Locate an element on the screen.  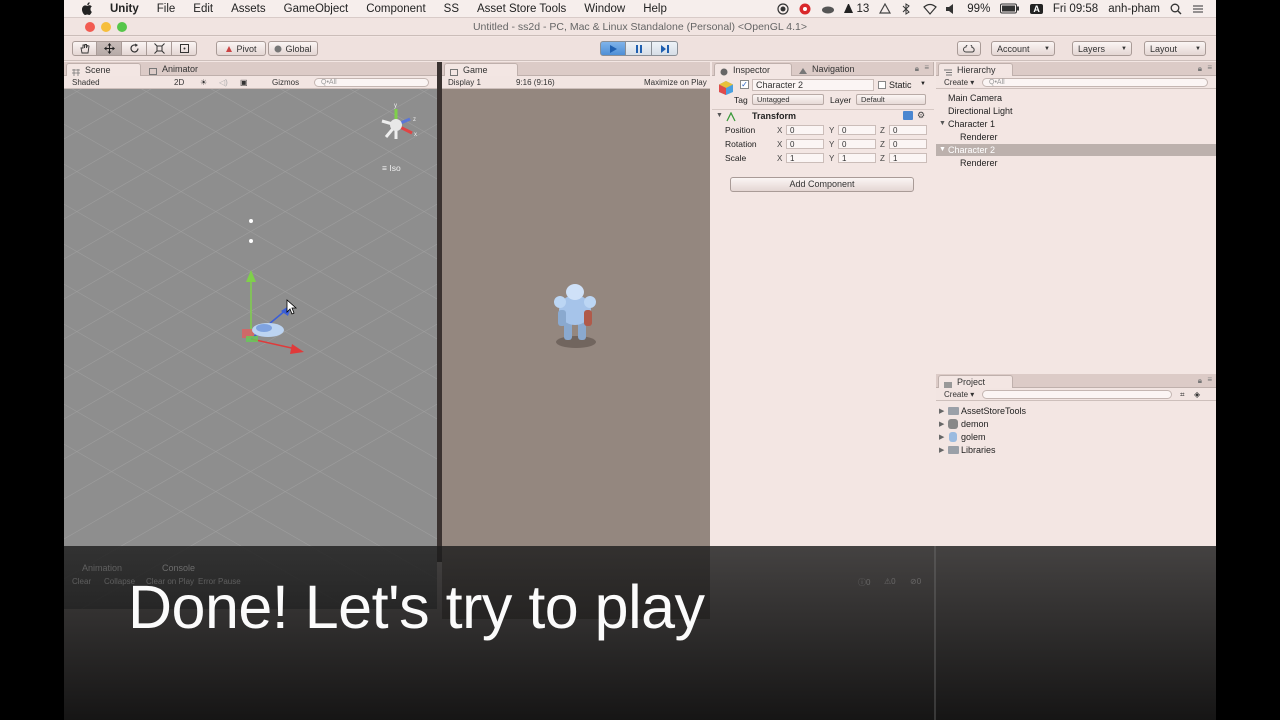
scale-z-field: 1 is located at coordinates (908, 158).